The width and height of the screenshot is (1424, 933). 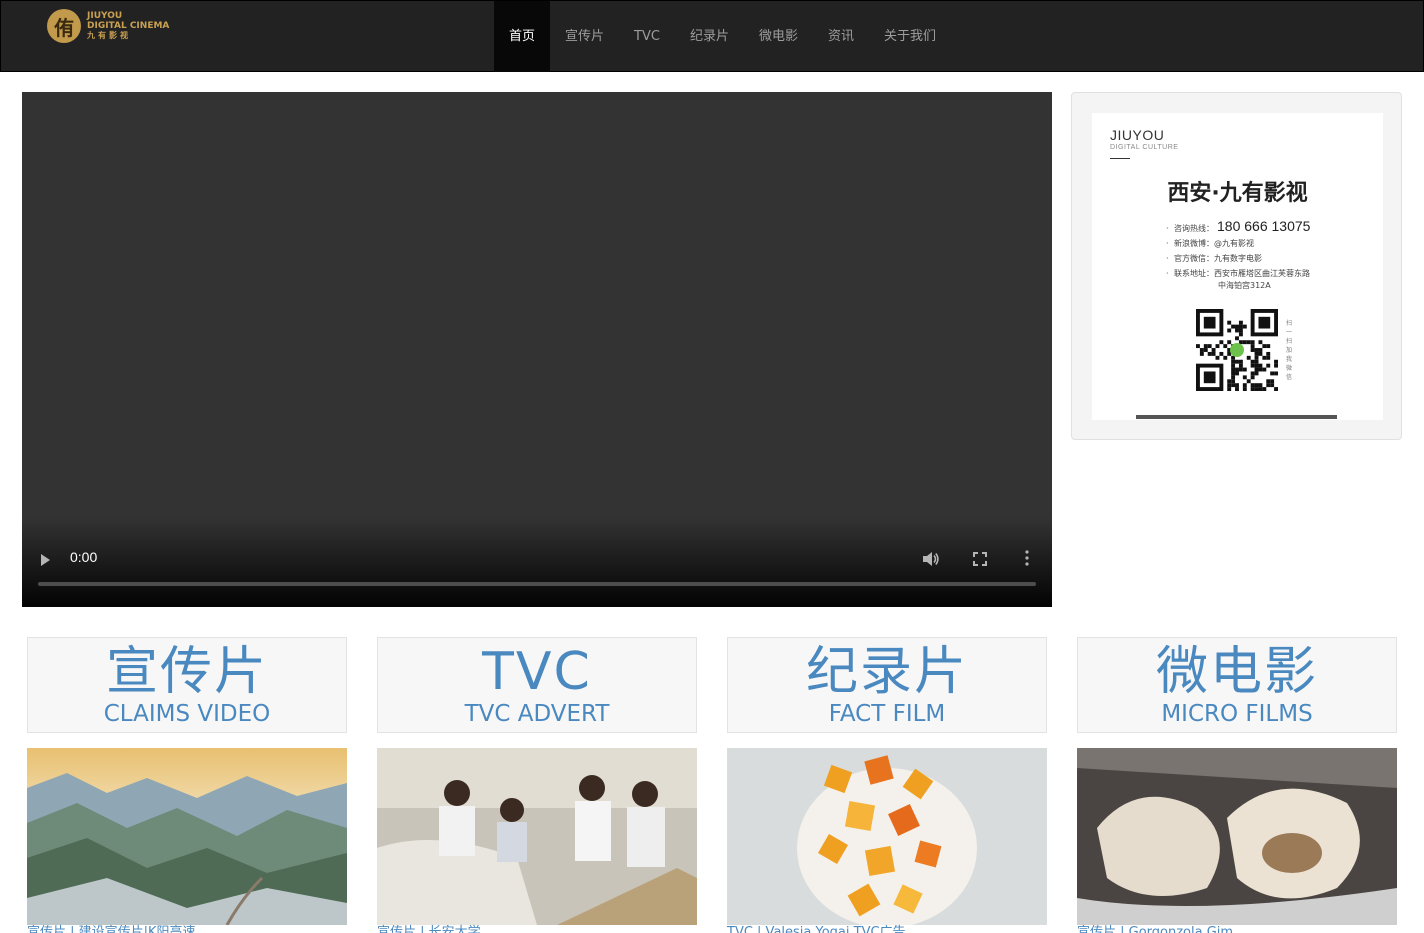 What do you see at coordinates (64, 26) in the screenshot?
I see `logo-mark: 侑` at bounding box center [64, 26].